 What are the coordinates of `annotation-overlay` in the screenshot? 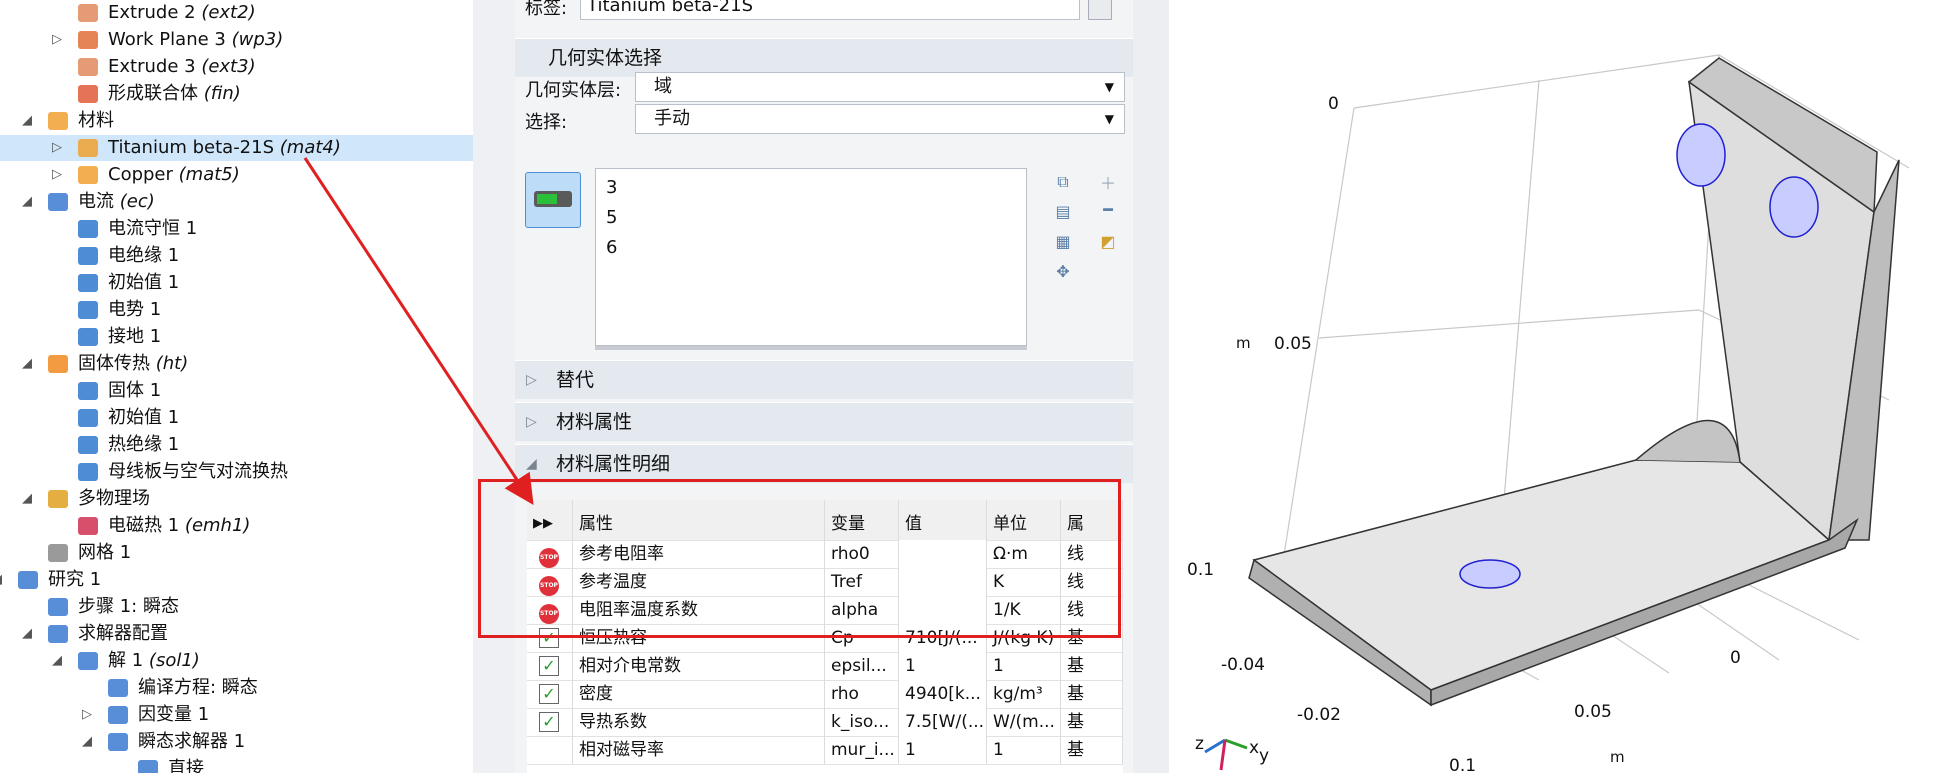 It's located at (418, 331).